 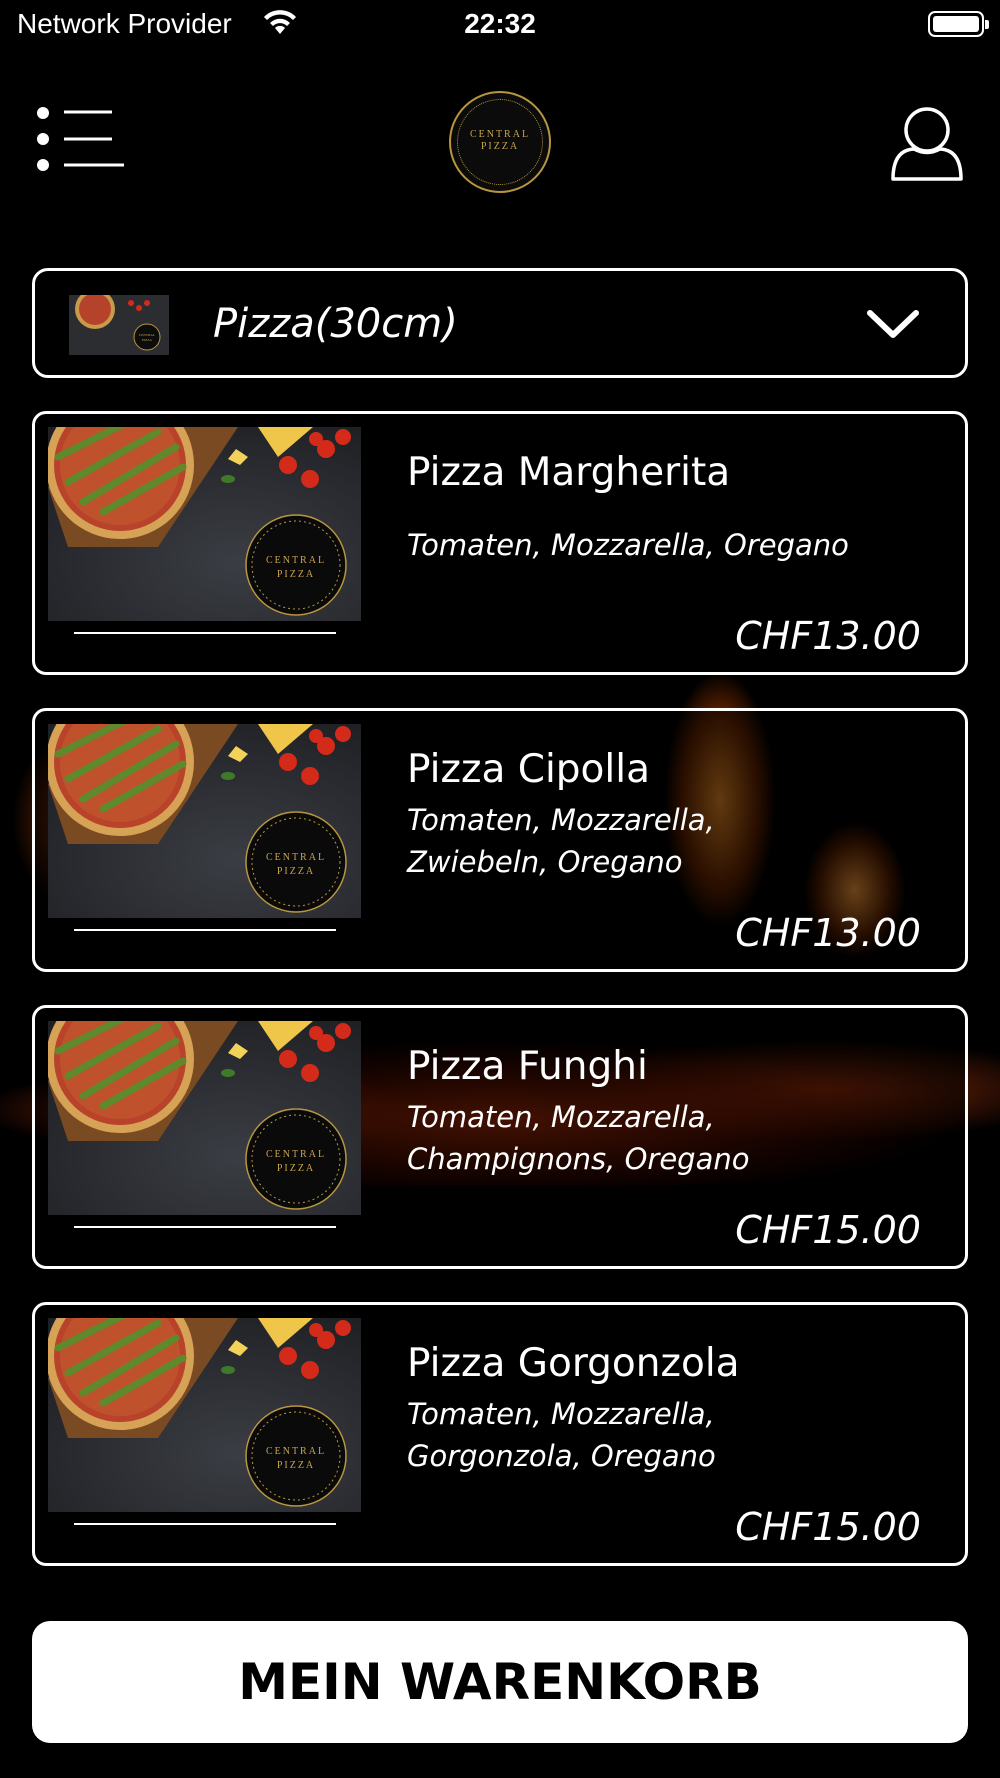 I want to click on logo-text: CENTRAL PIZZA, so click(x=500, y=140).